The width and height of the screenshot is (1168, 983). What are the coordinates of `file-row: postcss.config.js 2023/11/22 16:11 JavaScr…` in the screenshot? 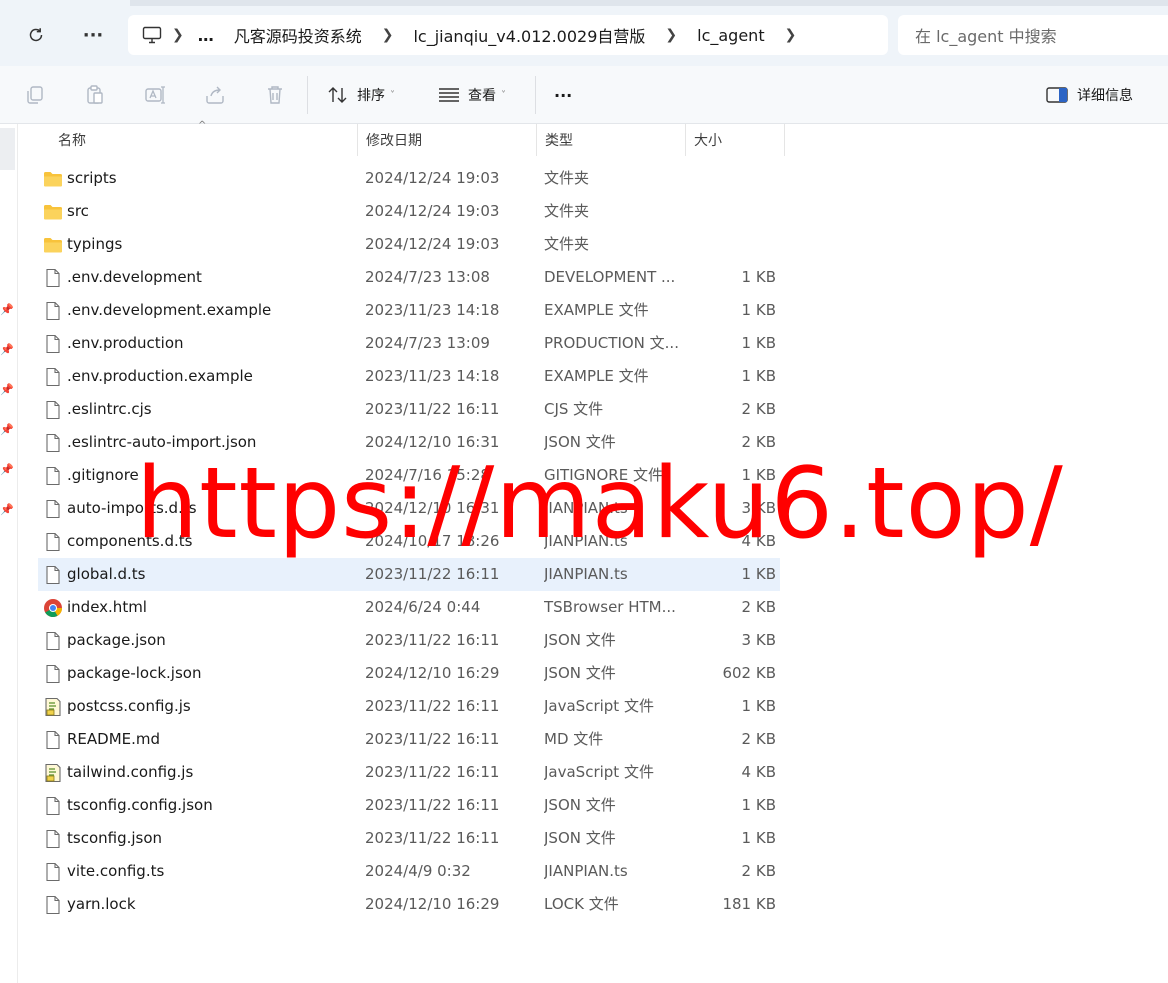 It's located at (409, 706).